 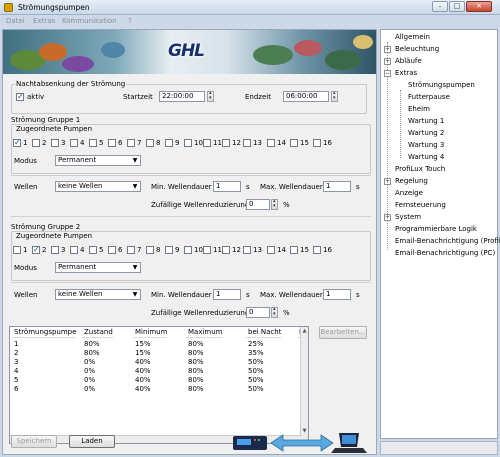 I want to click on tree-item: Wartung 4, so click(x=426, y=157).